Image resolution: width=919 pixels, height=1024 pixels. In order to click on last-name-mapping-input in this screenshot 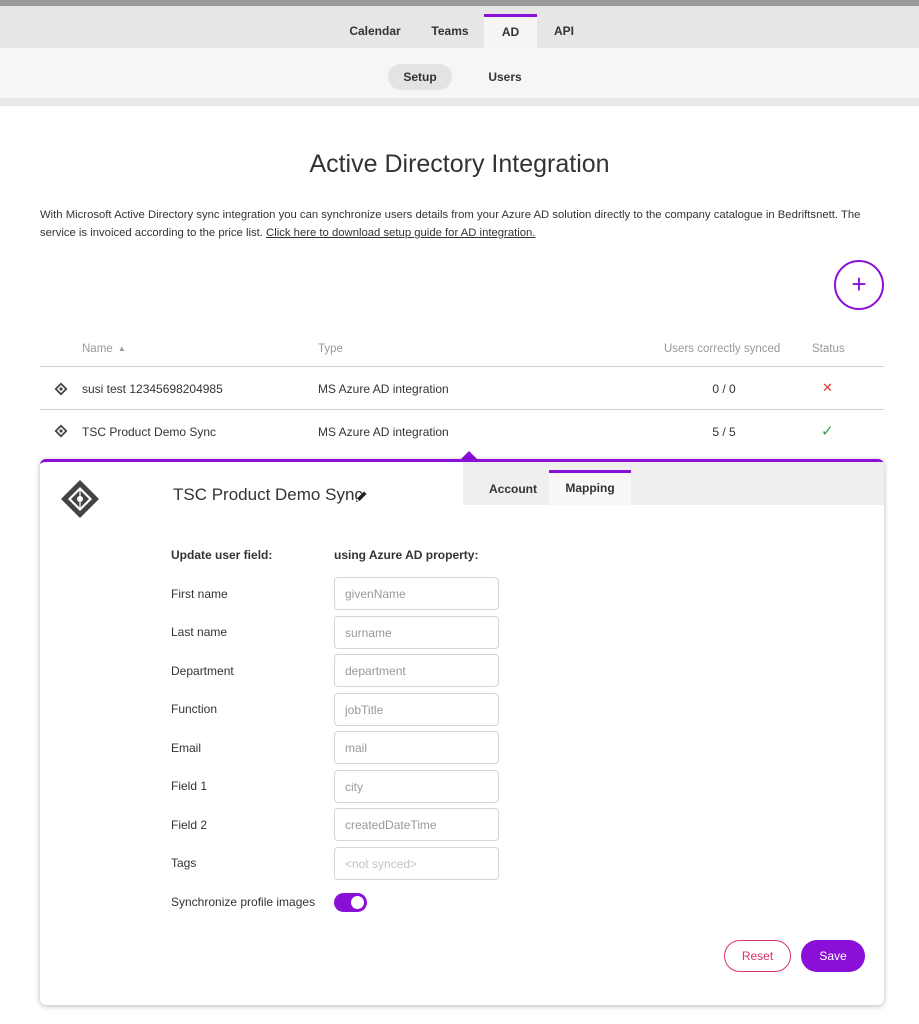, I will do `click(416, 632)`.